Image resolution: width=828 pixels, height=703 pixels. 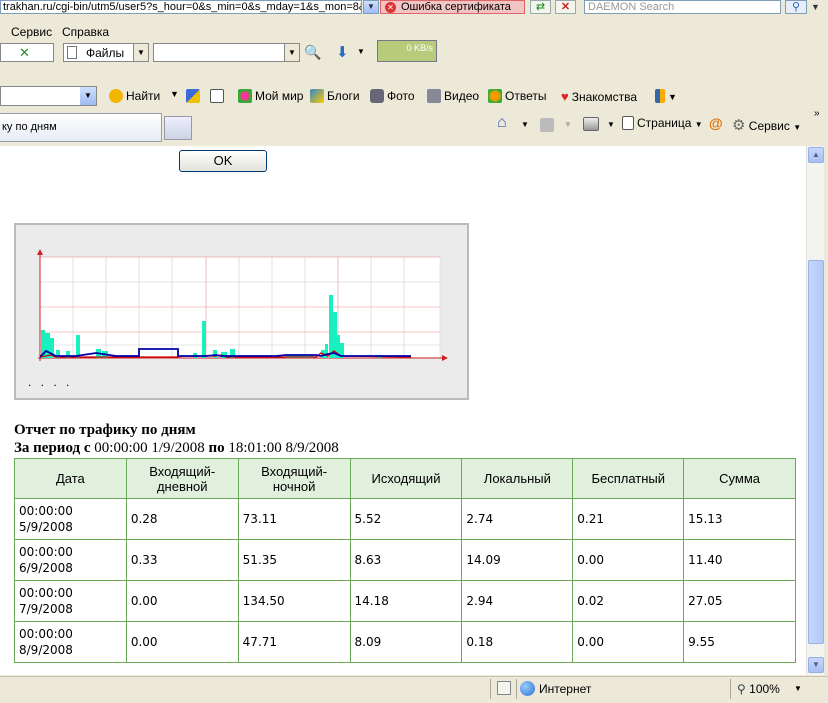 I want to click on photo-label: Фото, so click(x=401, y=96).